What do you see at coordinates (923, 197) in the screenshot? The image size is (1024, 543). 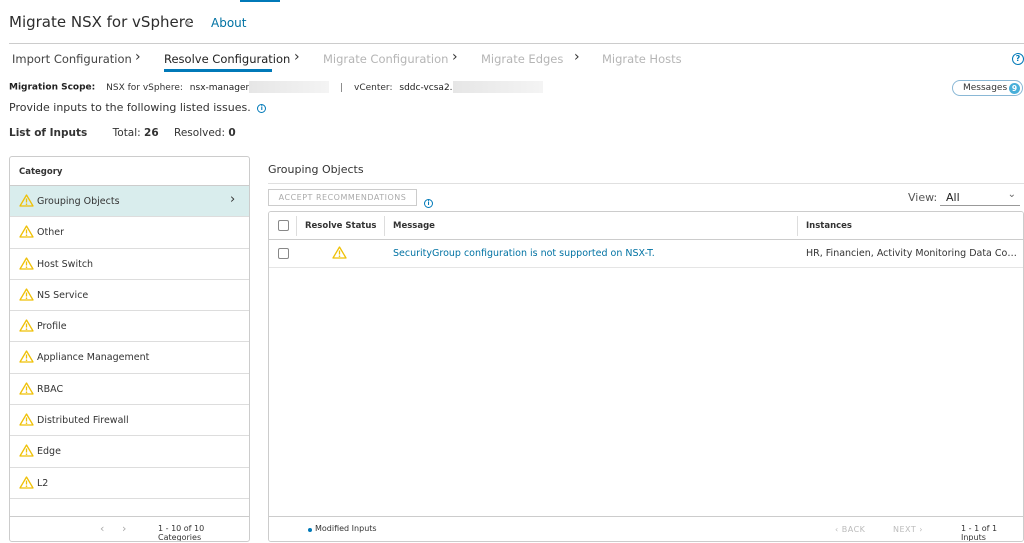 I see `view-label: View:` at bounding box center [923, 197].